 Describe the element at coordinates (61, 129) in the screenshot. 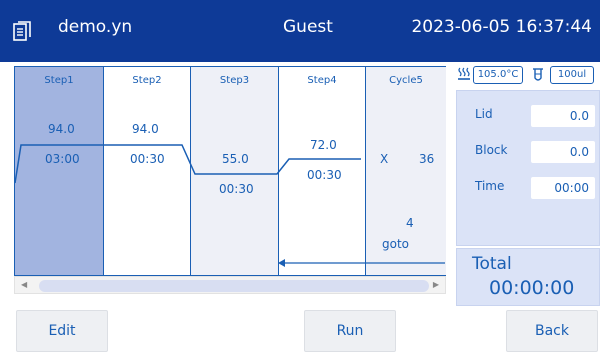

I see `step1-temperature: 94.0` at that location.